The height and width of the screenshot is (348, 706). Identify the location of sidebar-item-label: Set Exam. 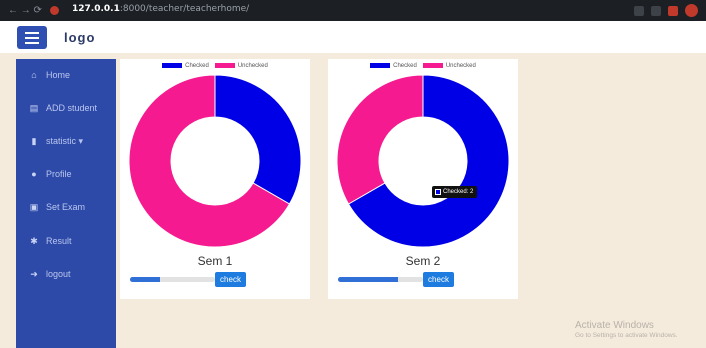
(66, 207).